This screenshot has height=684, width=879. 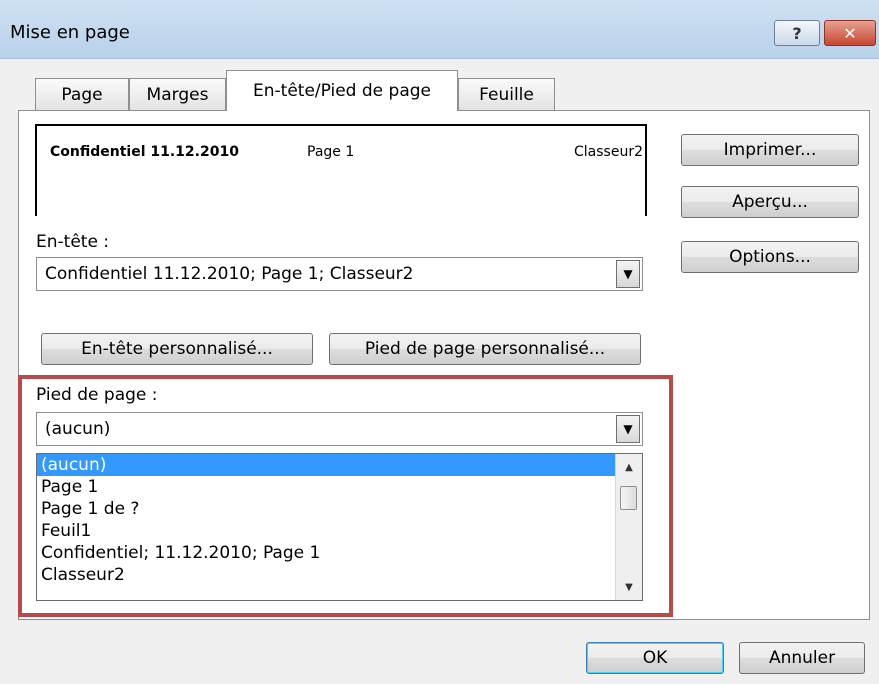 I want to click on tab-sheet: Feuille, so click(x=506, y=94).